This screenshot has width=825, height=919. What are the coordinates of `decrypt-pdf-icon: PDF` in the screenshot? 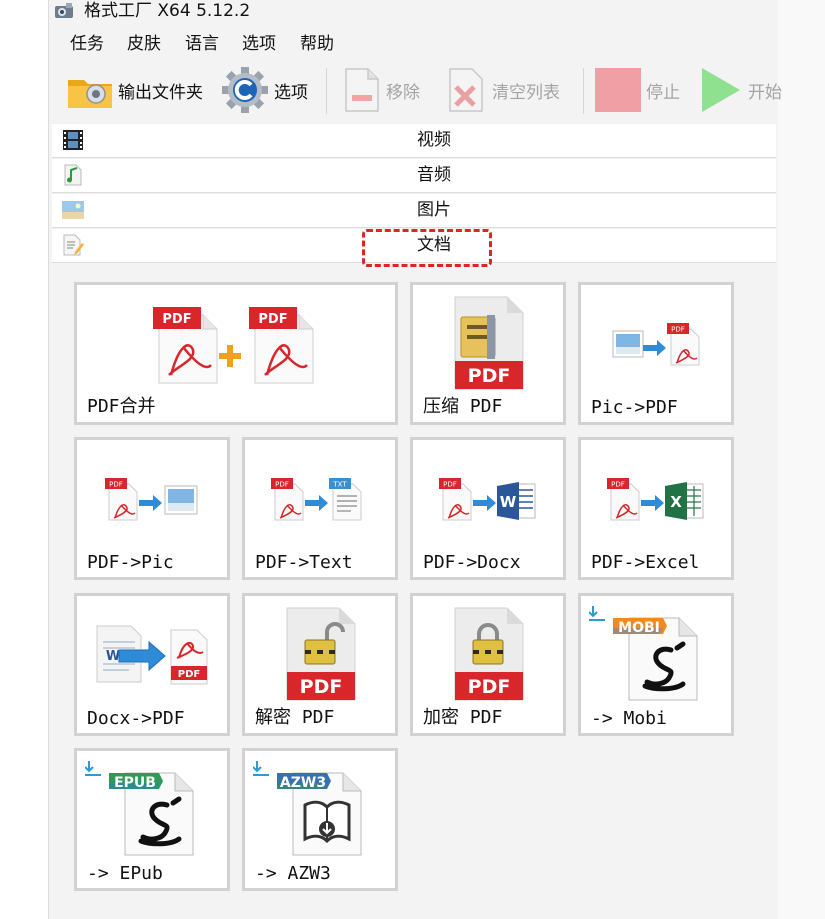 It's located at (321, 654).